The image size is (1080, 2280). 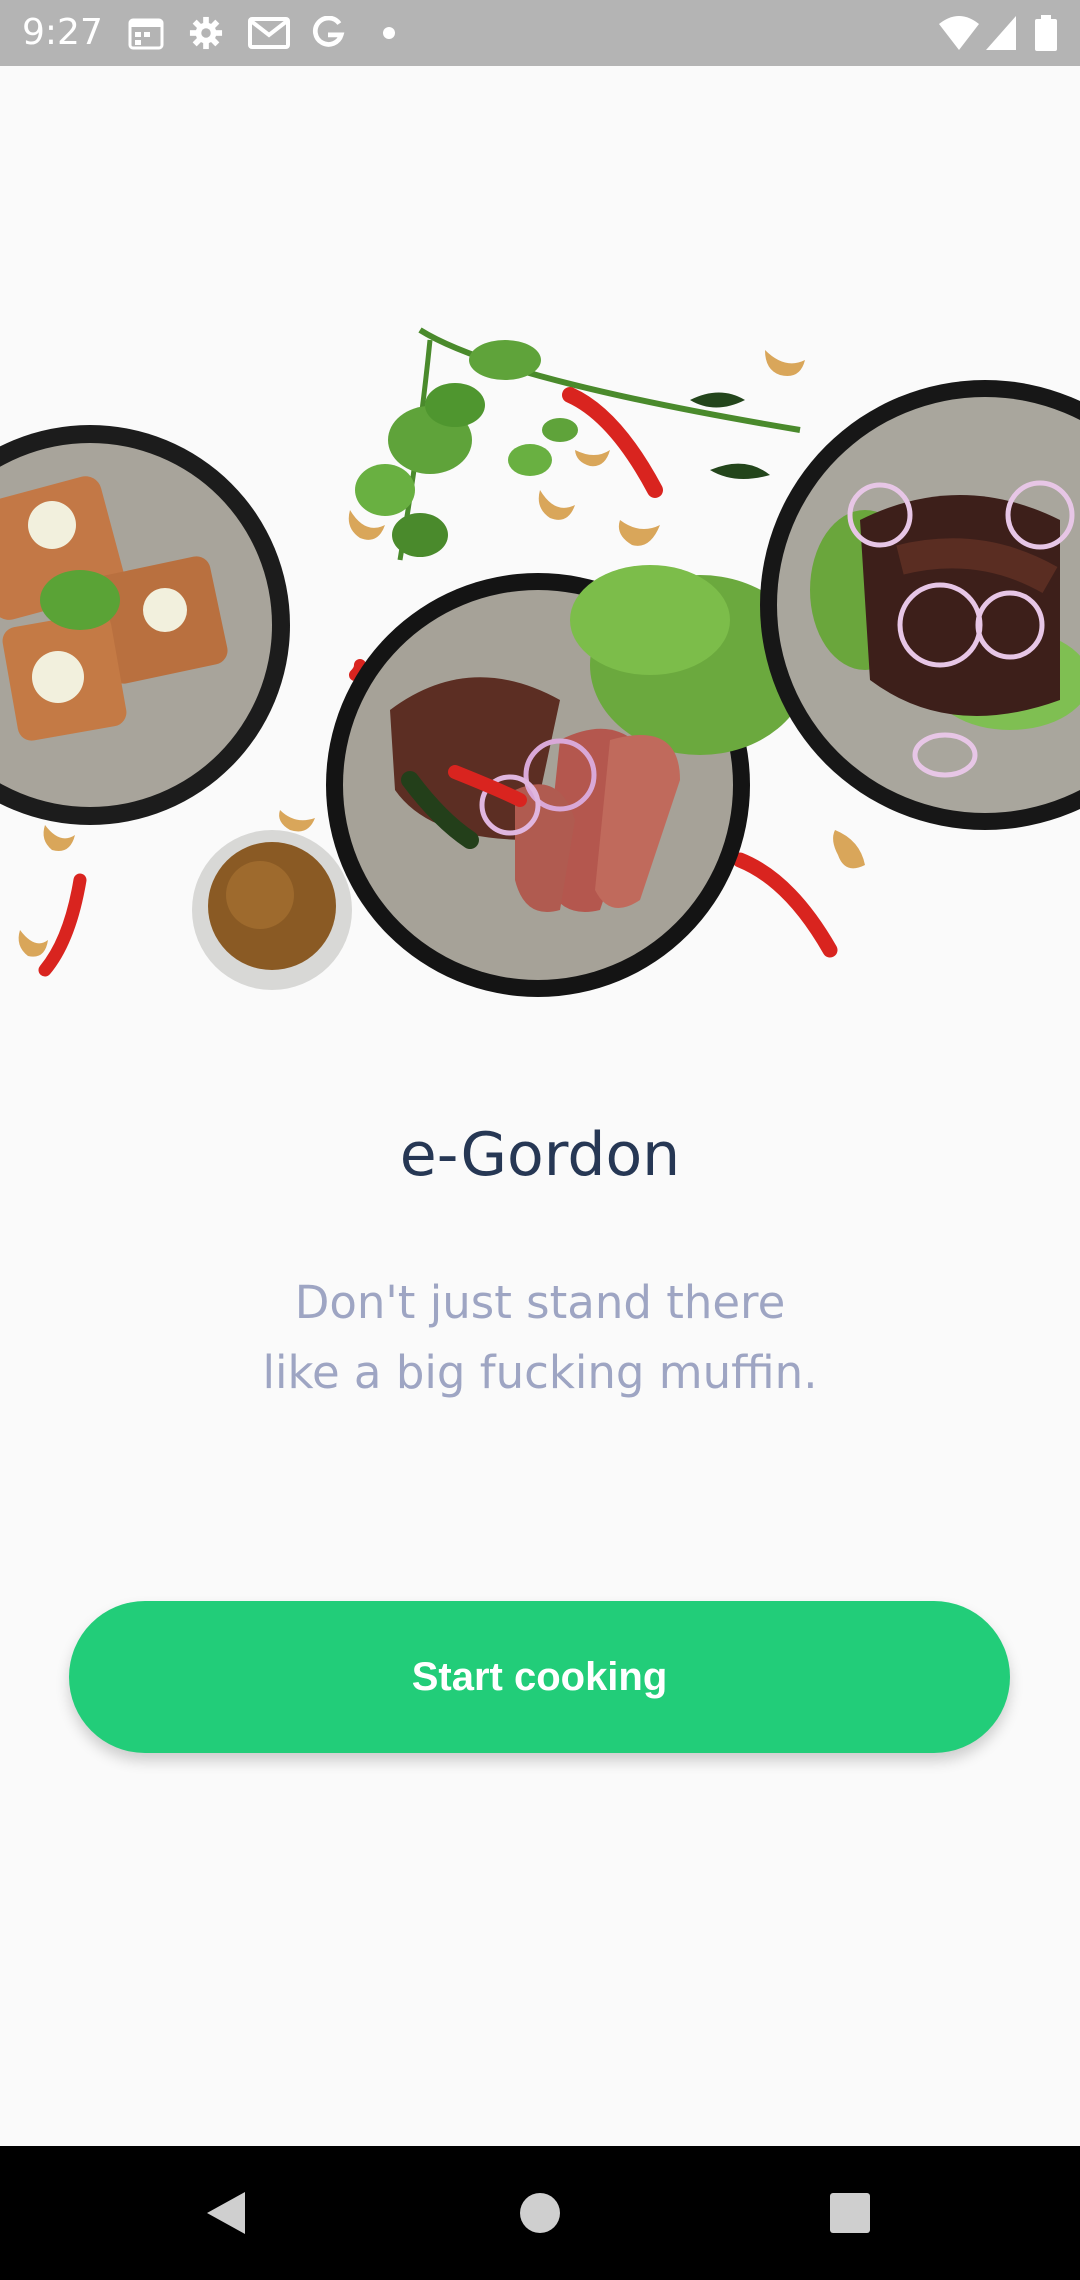 I want to click on back-icon, so click(x=225, y=2213).